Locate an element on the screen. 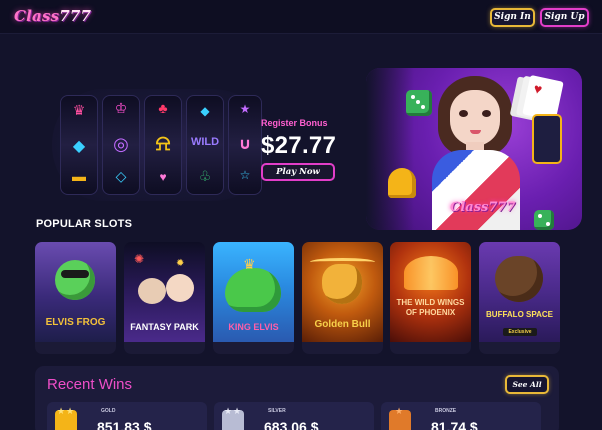 This screenshot has height=430, width=602. character-face is located at coordinates (475, 118).